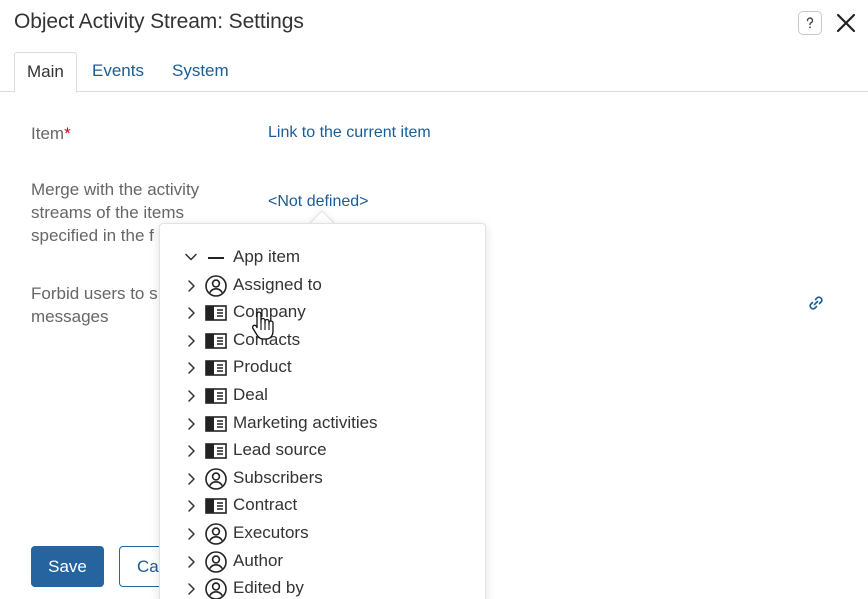  Describe the element at coordinates (262, 367) in the screenshot. I see `tree-item-label: Product` at that location.